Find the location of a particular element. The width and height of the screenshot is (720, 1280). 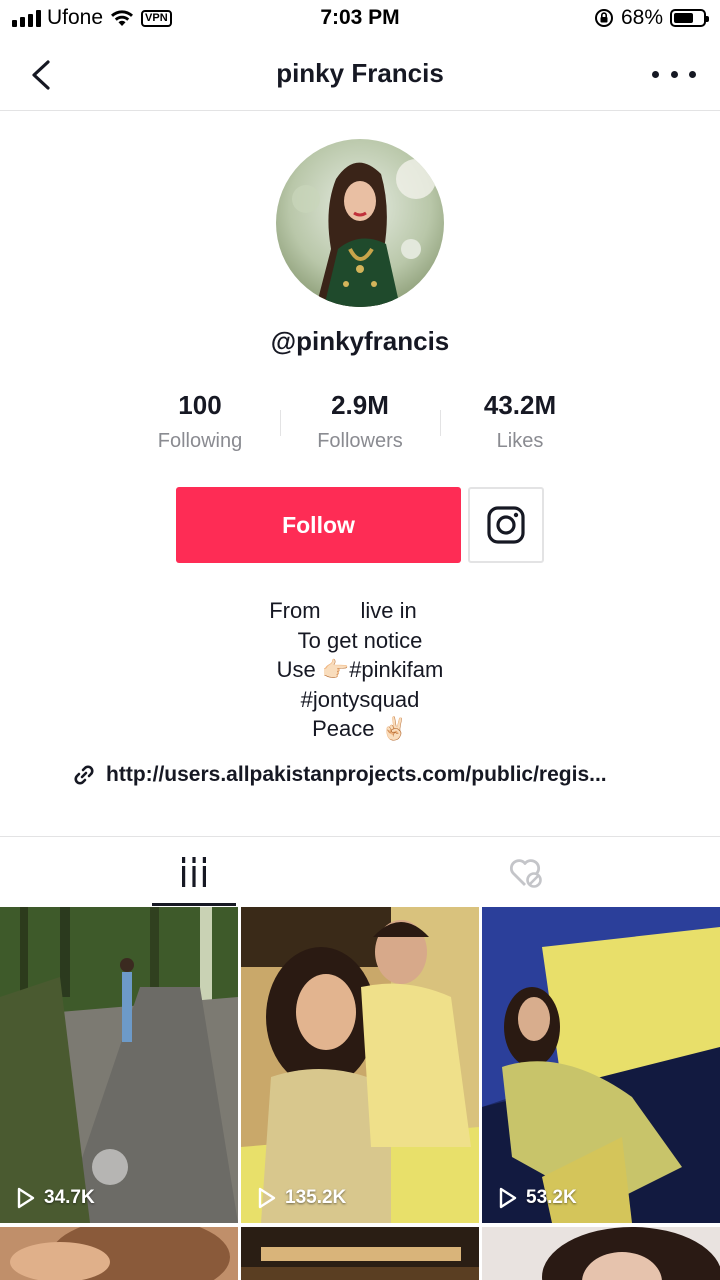

video-thumbnail: 135.2K is located at coordinates (360, 1065).